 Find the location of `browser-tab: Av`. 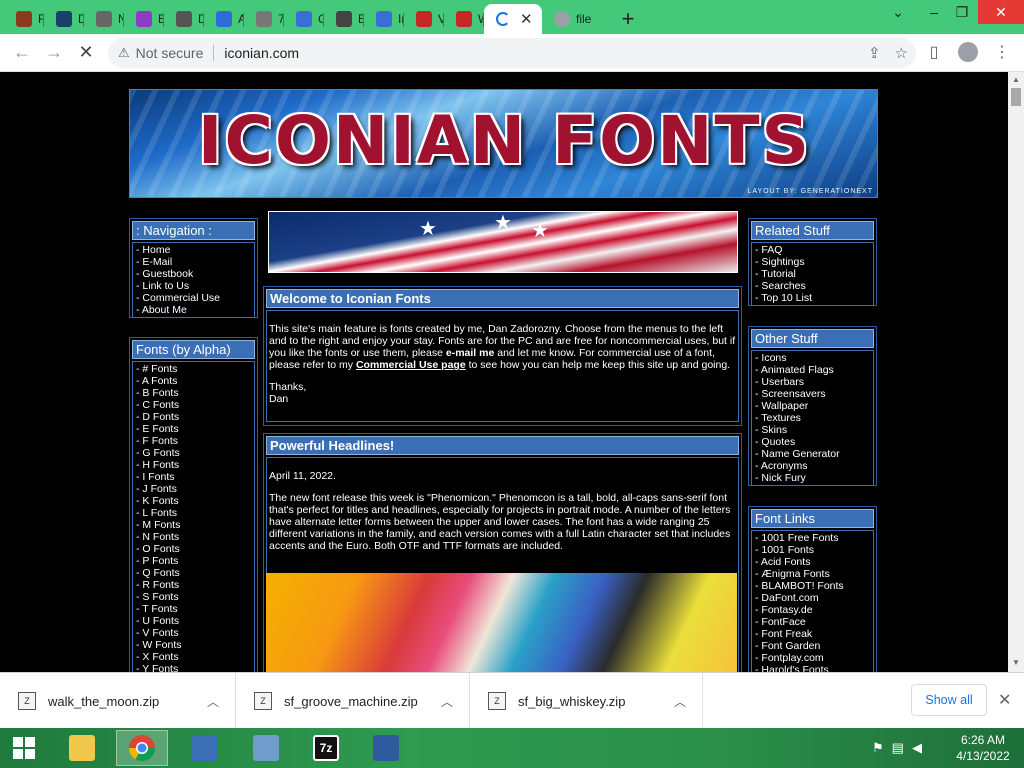

browser-tab: Av is located at coordinates (224, 19).